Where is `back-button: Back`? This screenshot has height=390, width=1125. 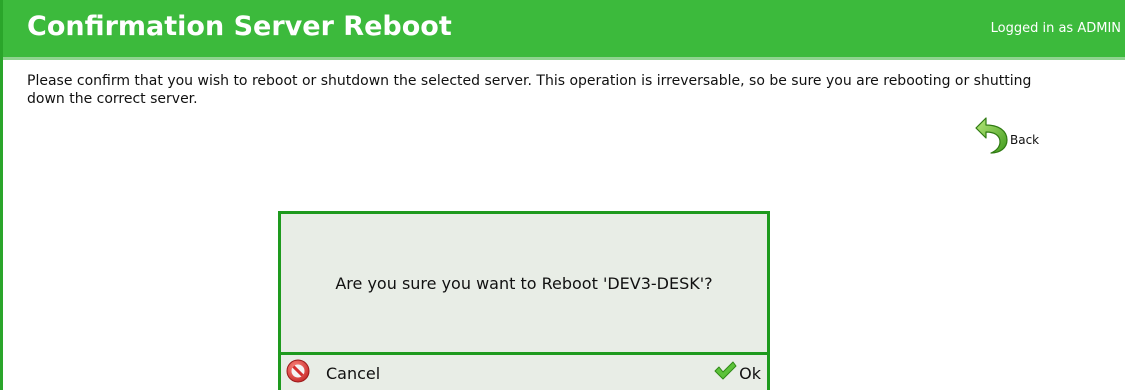
back-button: Back is located at coordinates (1006, 136).